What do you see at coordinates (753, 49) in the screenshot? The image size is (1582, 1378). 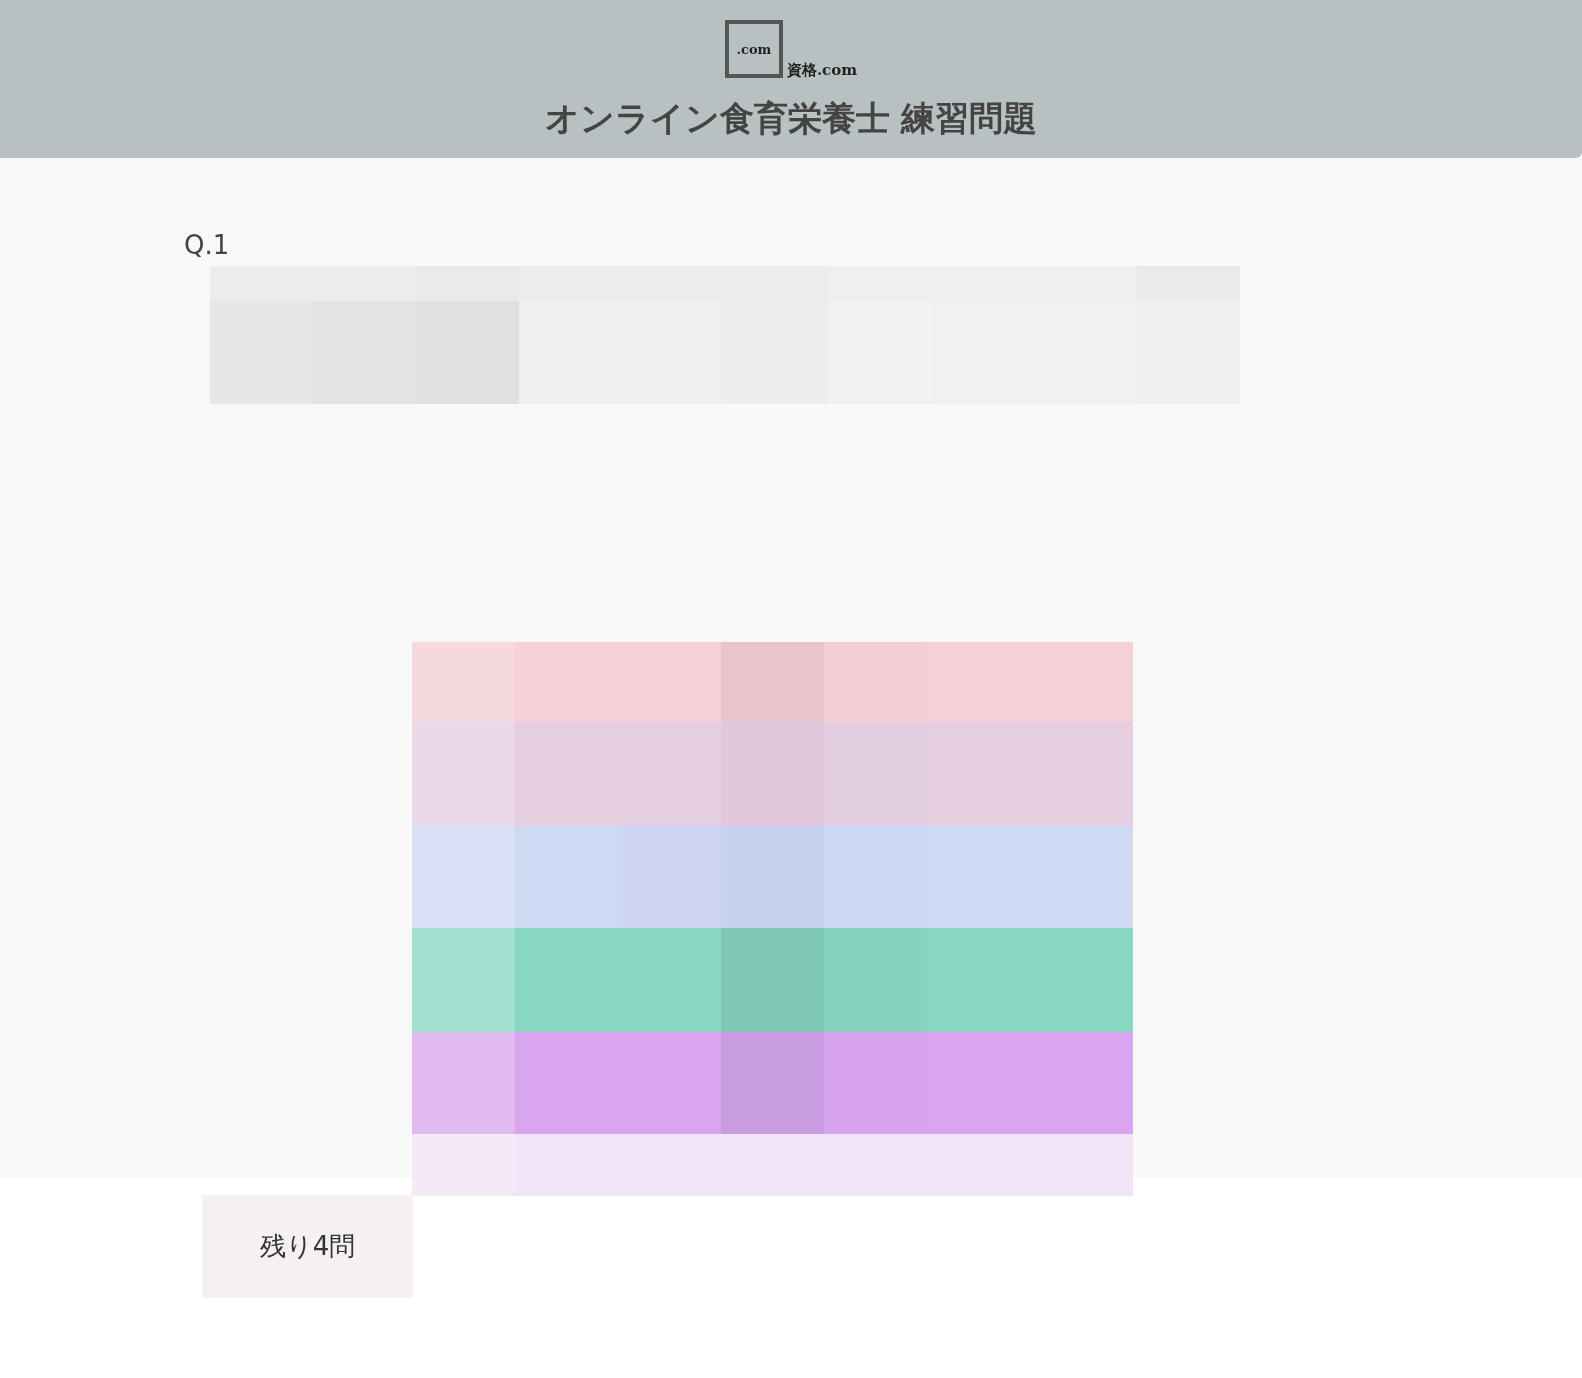 I see `logo-mark: .com` at bounding box center [753, 49].